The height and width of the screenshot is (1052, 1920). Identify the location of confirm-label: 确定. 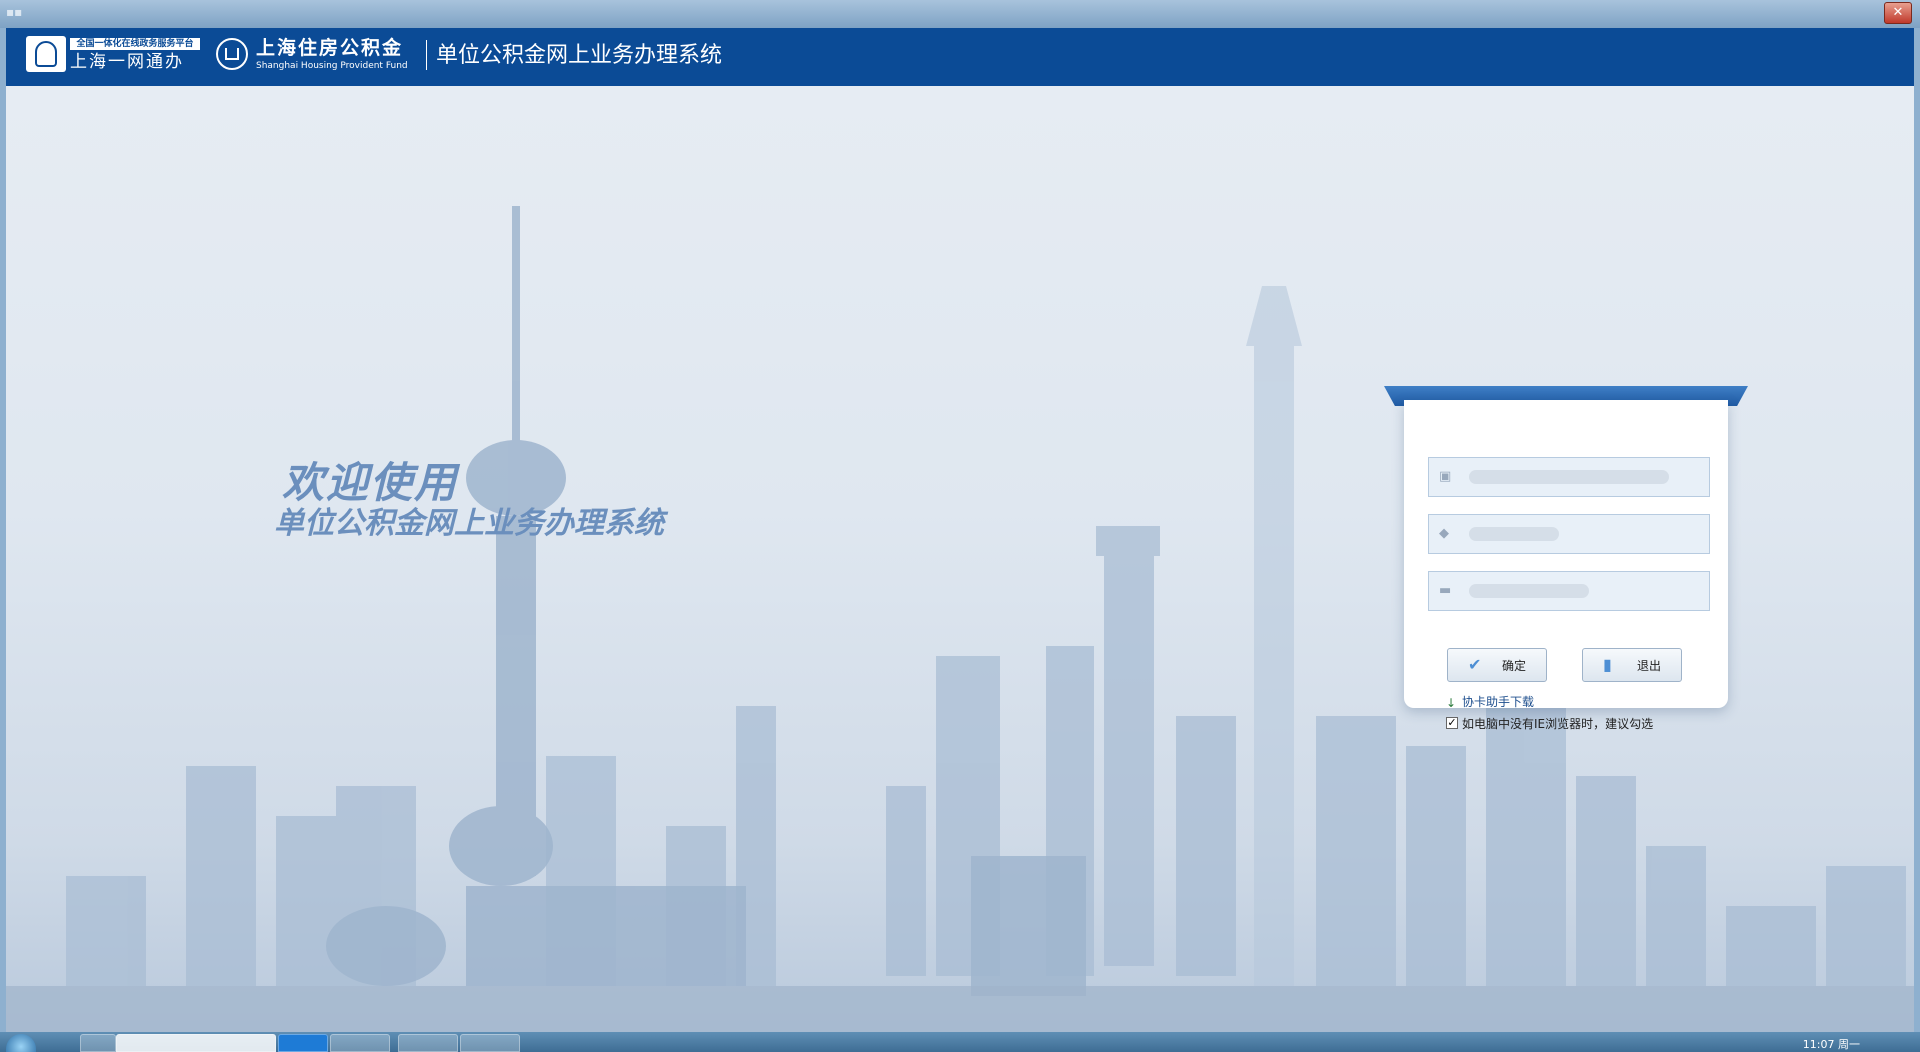
(1514, 666).